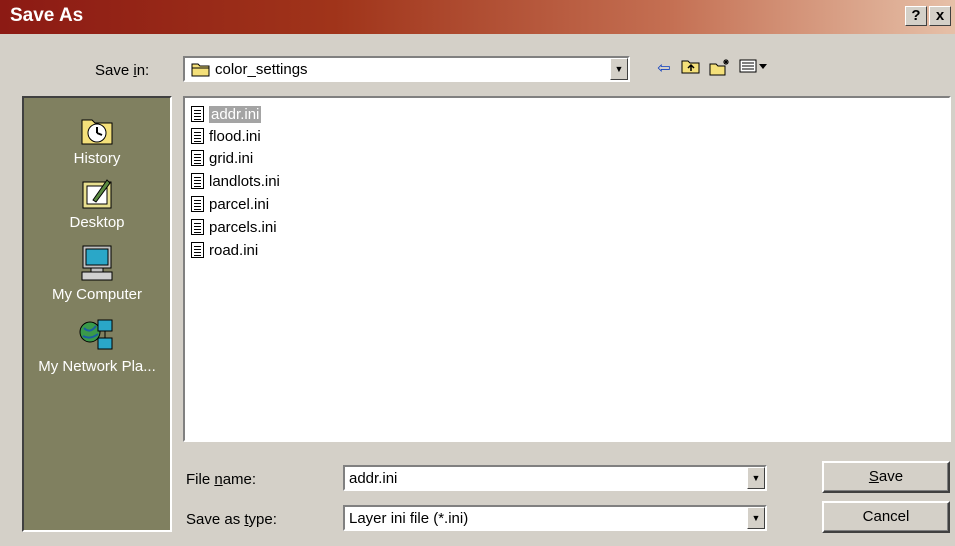  Describe the element at coordinates (477, 17) in the screenshot. I see `title-bar` at that location.